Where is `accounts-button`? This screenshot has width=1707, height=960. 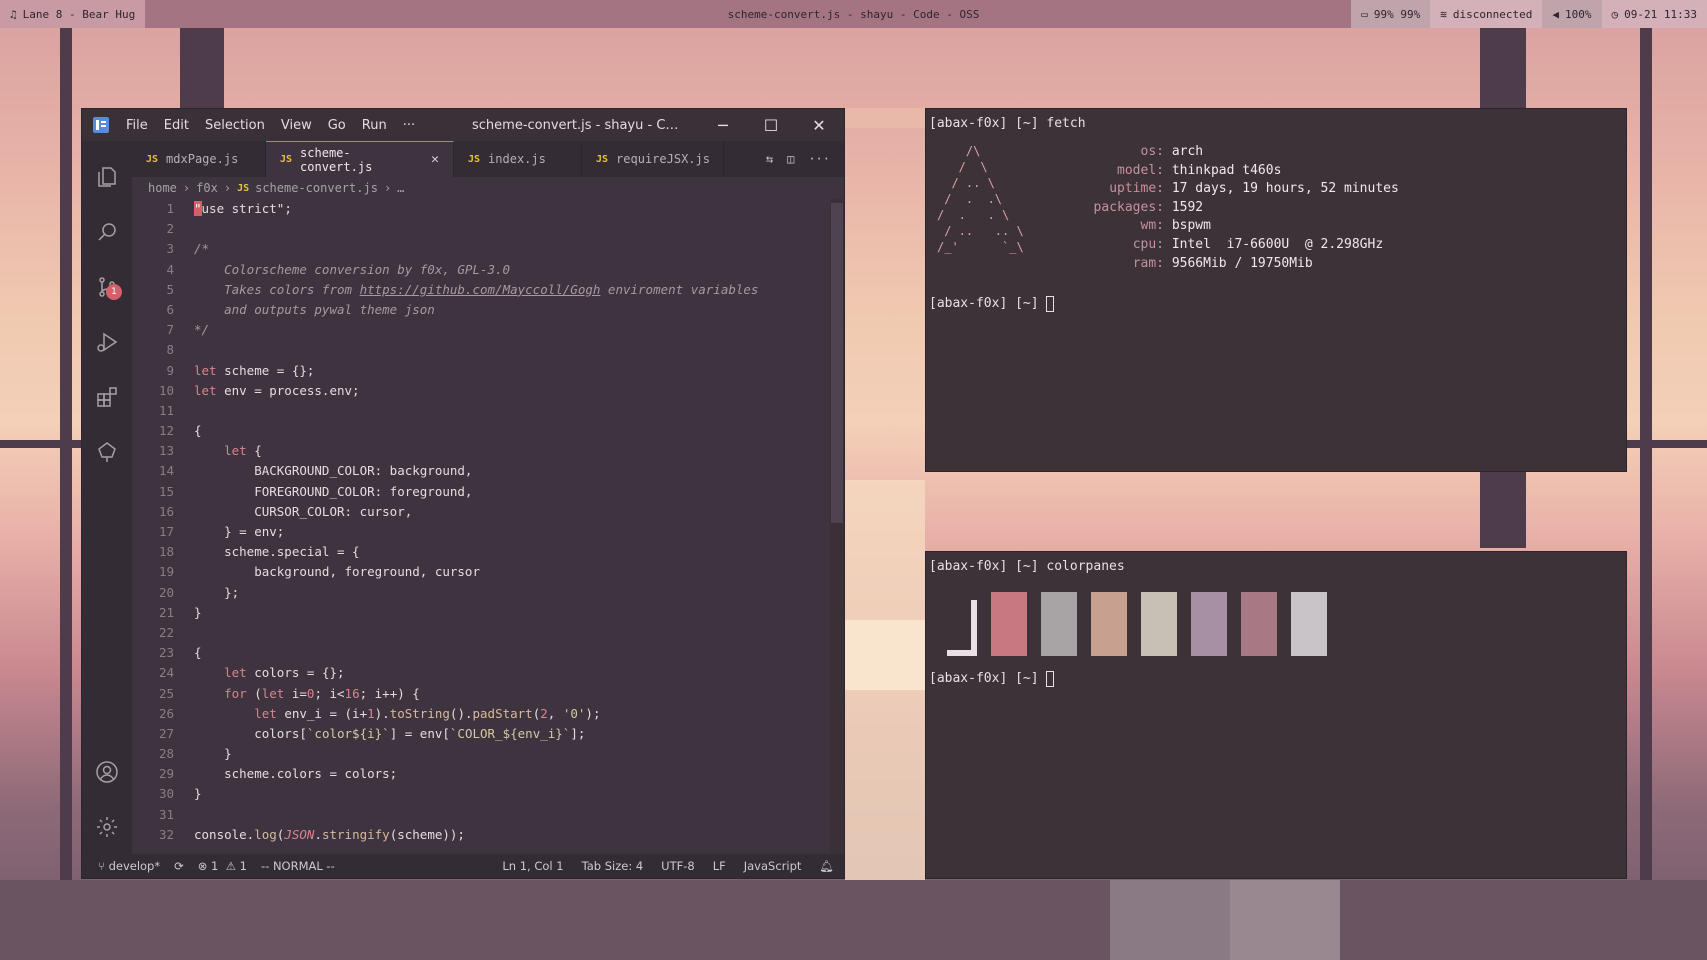
accounts-button is located at coordinates (107, 771).